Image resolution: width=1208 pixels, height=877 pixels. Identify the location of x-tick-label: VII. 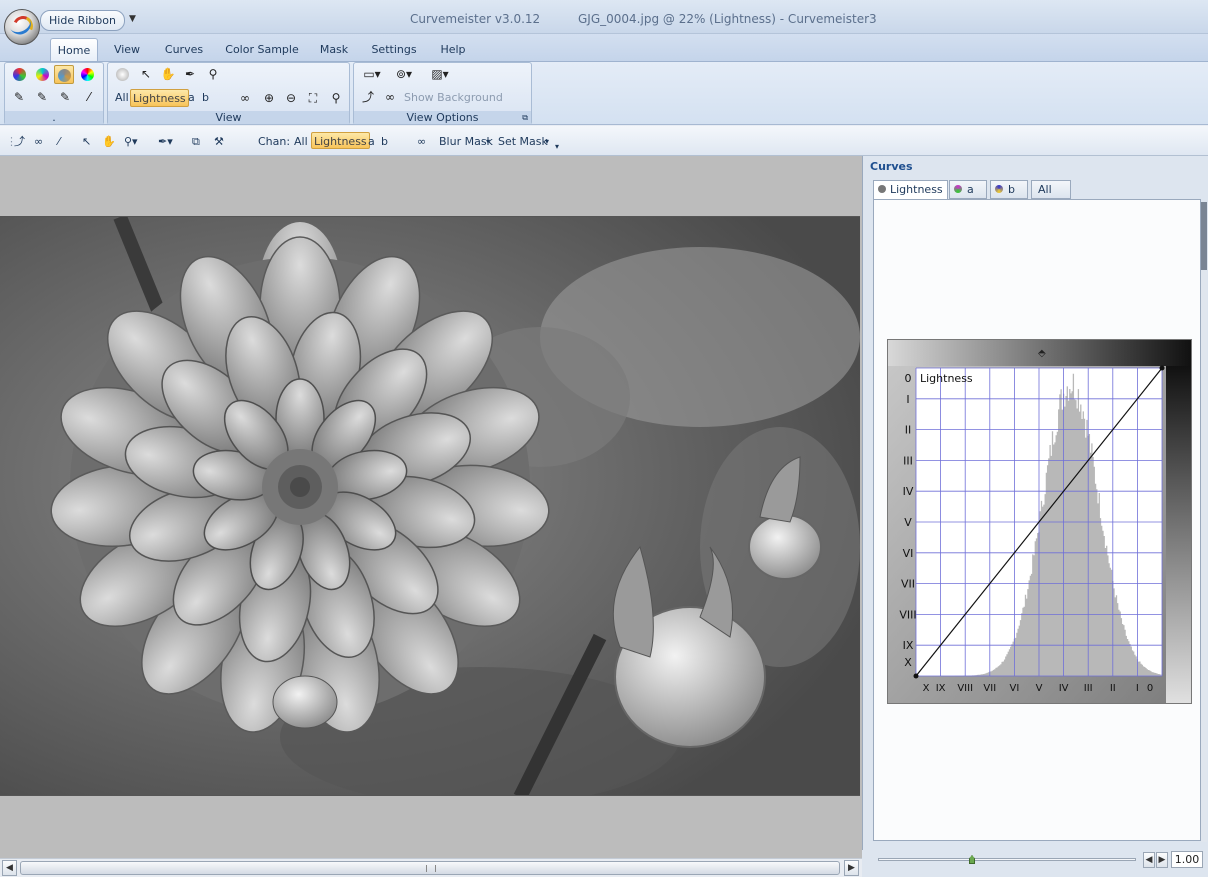
(989, 688).